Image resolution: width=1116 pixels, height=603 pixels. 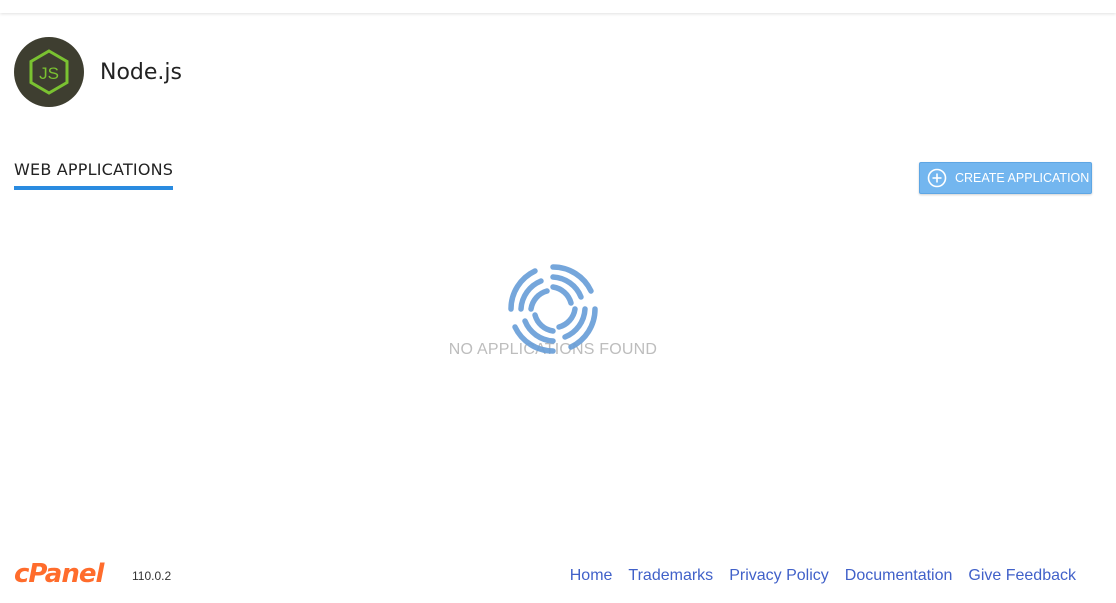 I want to click on nodejs-logo-icon: JS, so click(x=49, y=72).